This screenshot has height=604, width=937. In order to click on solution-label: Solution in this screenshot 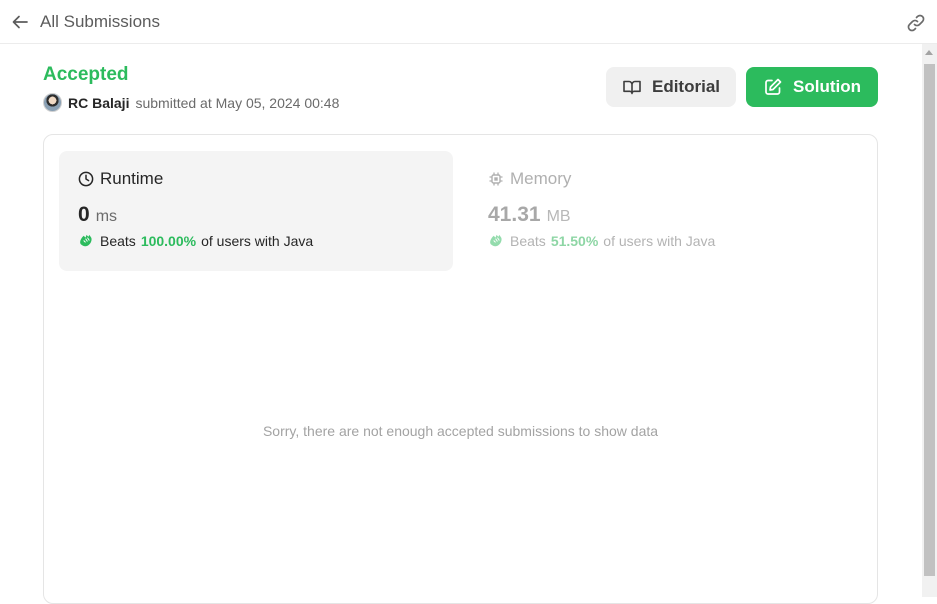, I will do `click(827, 86)`.